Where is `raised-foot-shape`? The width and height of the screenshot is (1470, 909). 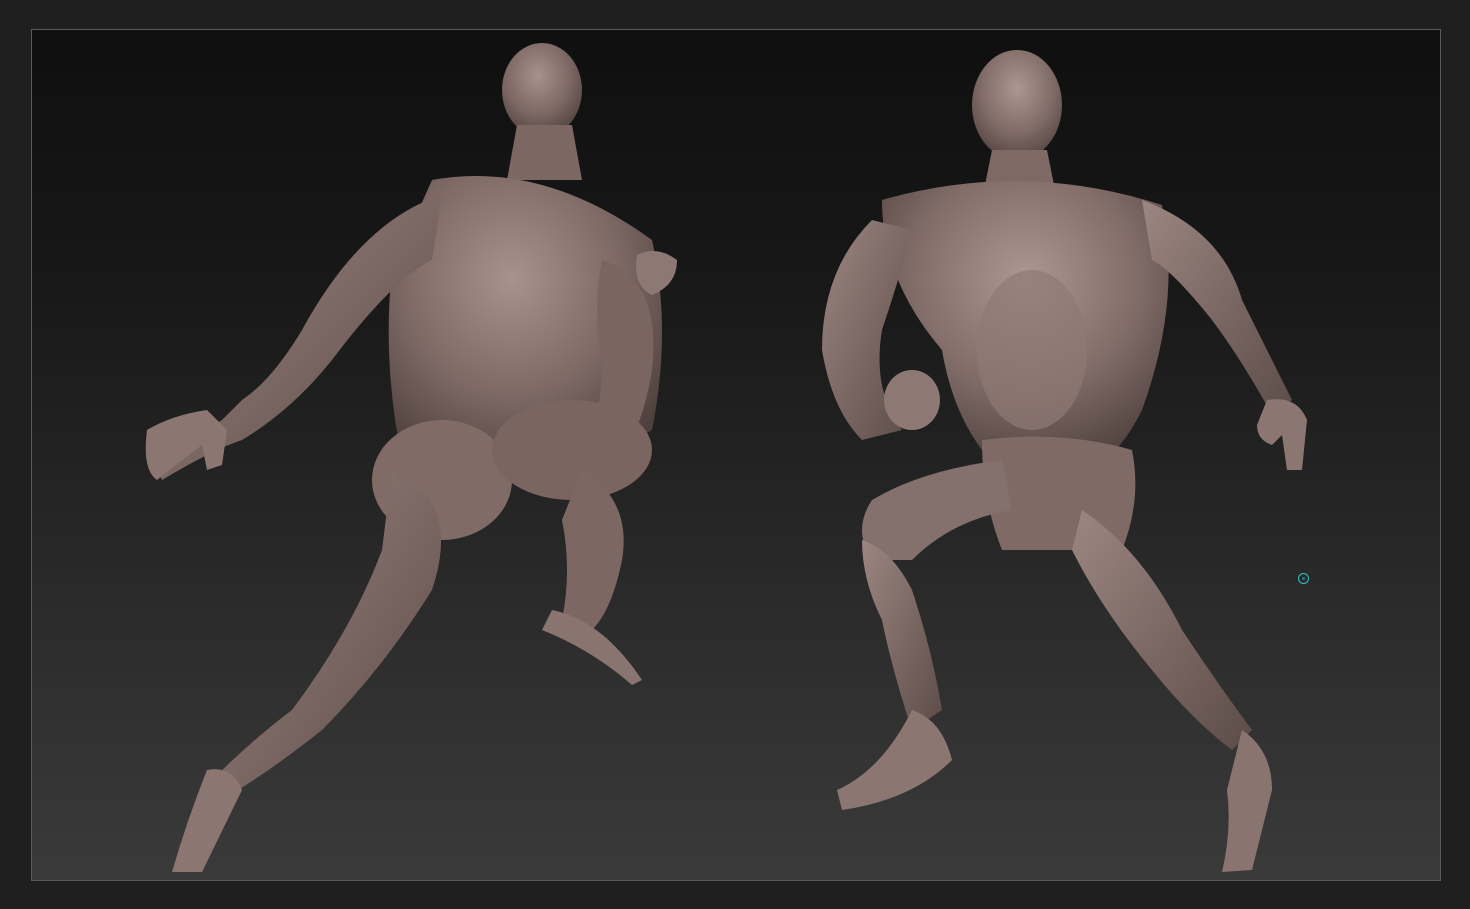 raised-foot-shape is located at coordinates (894, 760).